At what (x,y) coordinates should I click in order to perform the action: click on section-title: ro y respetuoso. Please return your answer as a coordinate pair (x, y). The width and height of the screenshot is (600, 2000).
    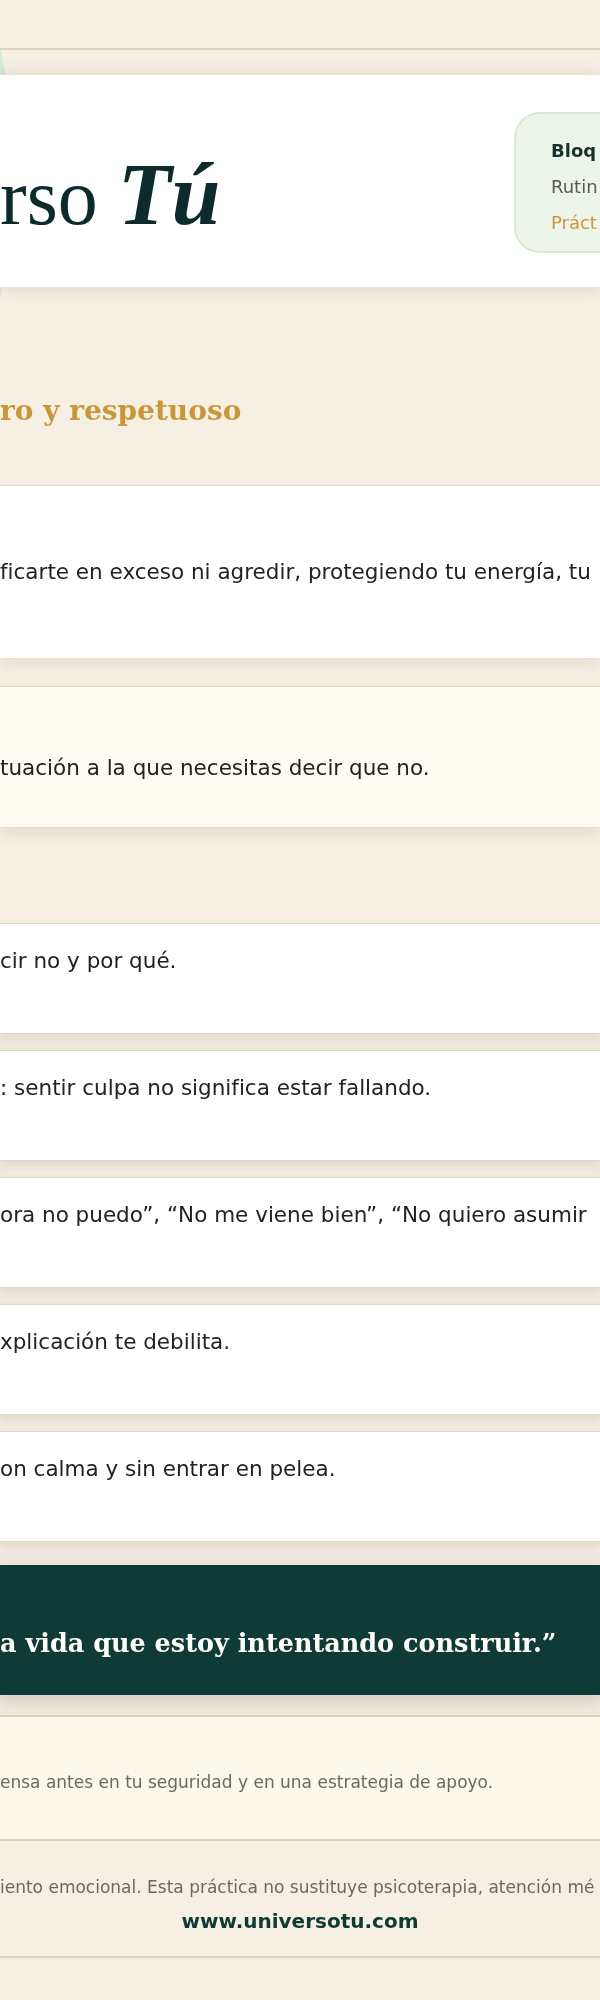
    Looking at the image, I should click on (121, 411).